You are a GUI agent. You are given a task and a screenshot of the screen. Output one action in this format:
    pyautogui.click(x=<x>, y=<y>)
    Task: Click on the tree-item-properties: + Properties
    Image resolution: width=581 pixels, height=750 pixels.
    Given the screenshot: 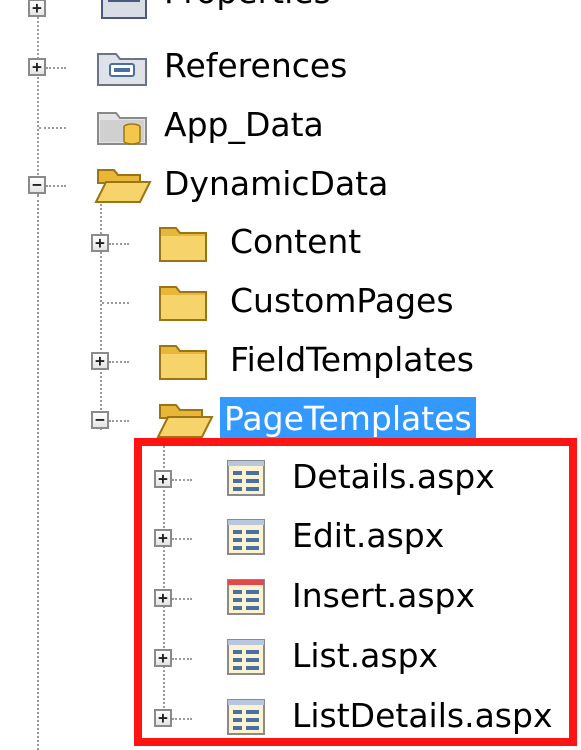 What is the action you would take?
    pyautogui.click(x=290, y=11)
    